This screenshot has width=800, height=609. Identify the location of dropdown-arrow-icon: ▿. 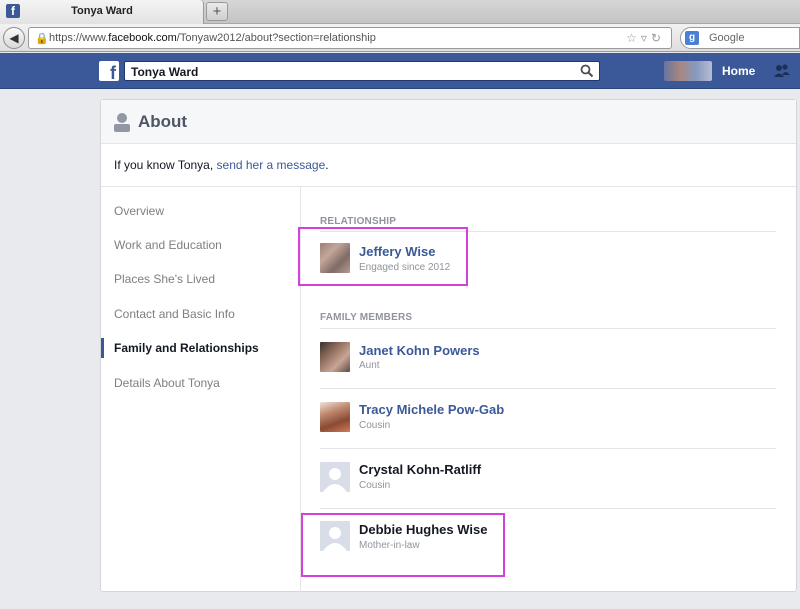
(646, 38).